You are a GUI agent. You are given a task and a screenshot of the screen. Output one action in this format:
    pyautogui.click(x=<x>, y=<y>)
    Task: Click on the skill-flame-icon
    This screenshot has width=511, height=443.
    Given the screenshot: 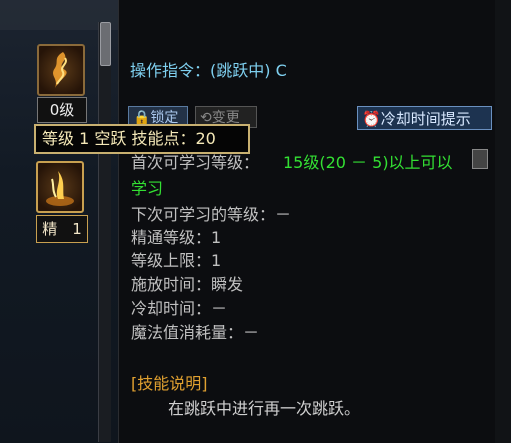 What is the action you would take?
    pyautogui.click(x=61, y=70)
    